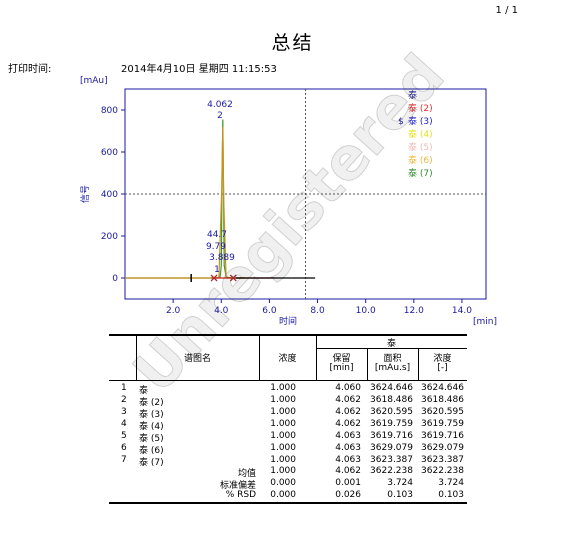  Describe the element at coordinates (115, 279) in the screenshot. I see `y-tick-label: 0` at that location.